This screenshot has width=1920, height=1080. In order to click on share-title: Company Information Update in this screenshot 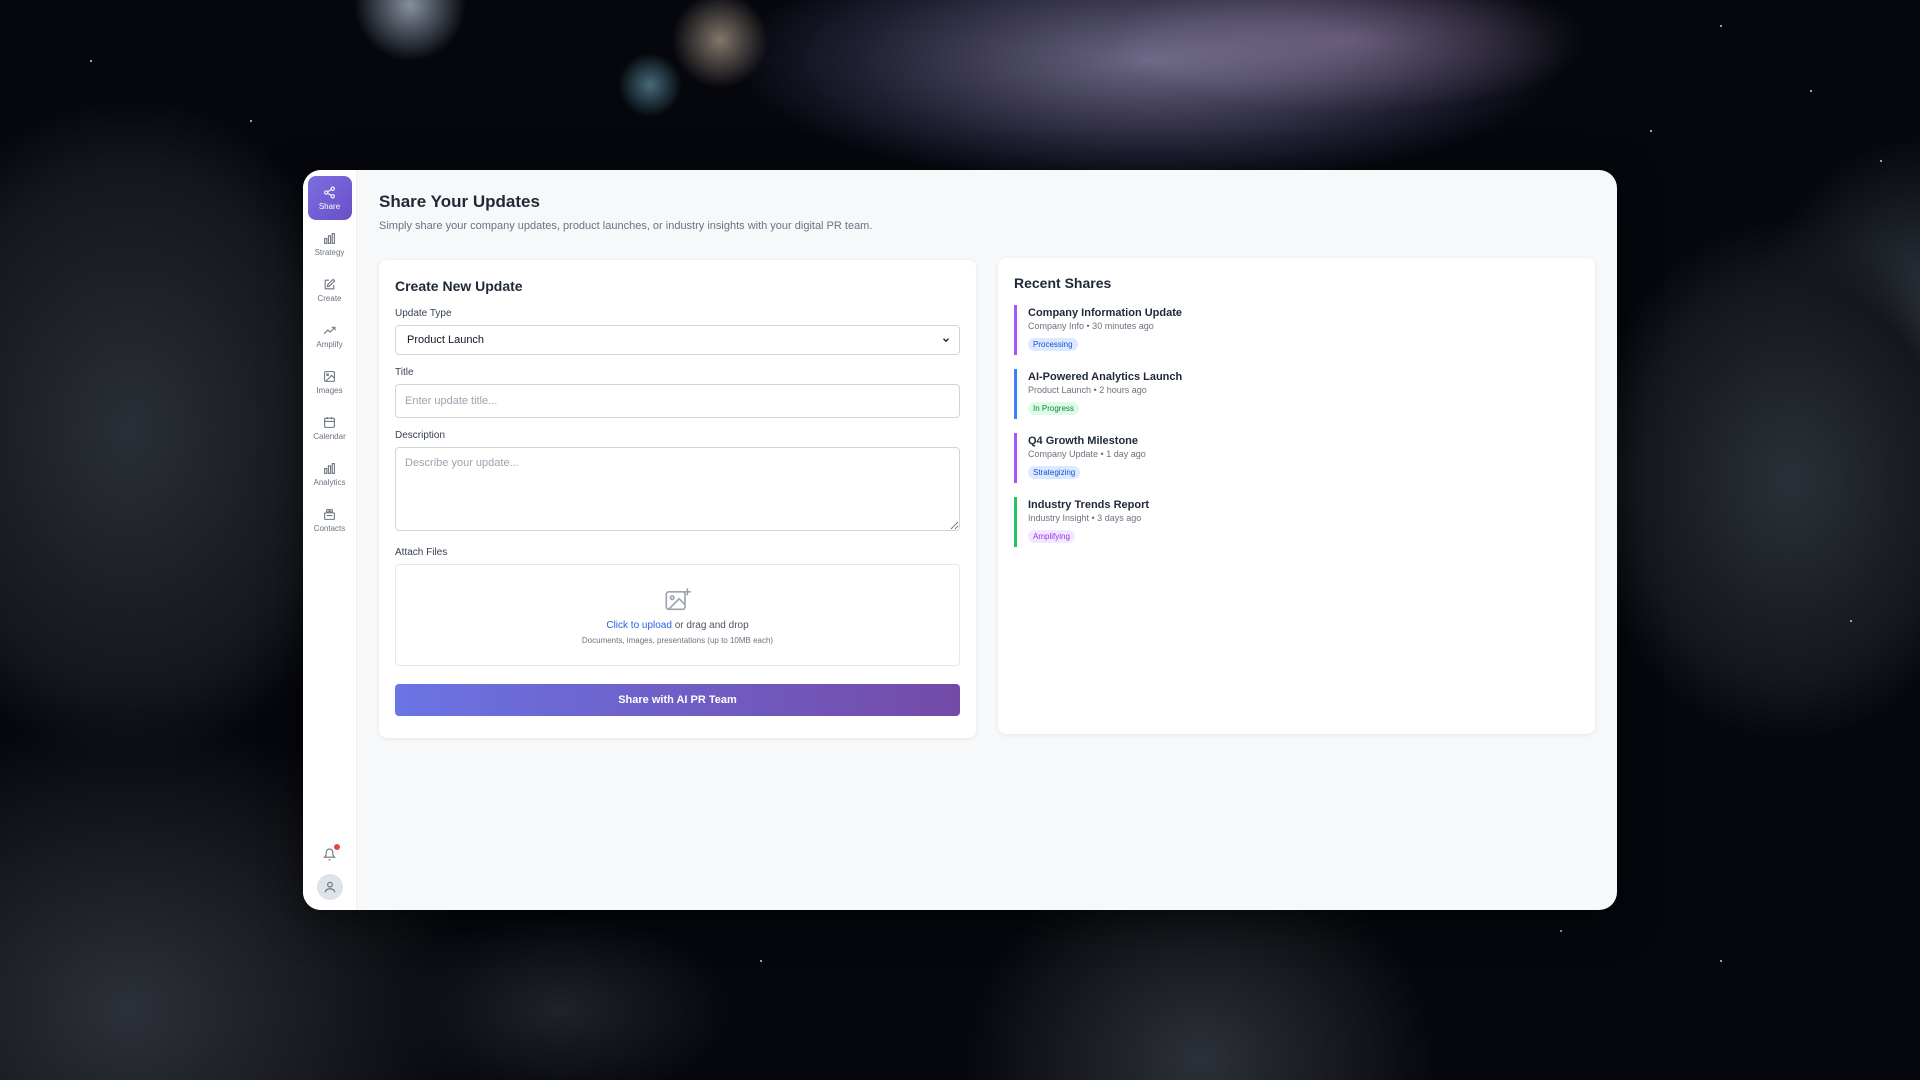, I will do `click(1105, 313)`.